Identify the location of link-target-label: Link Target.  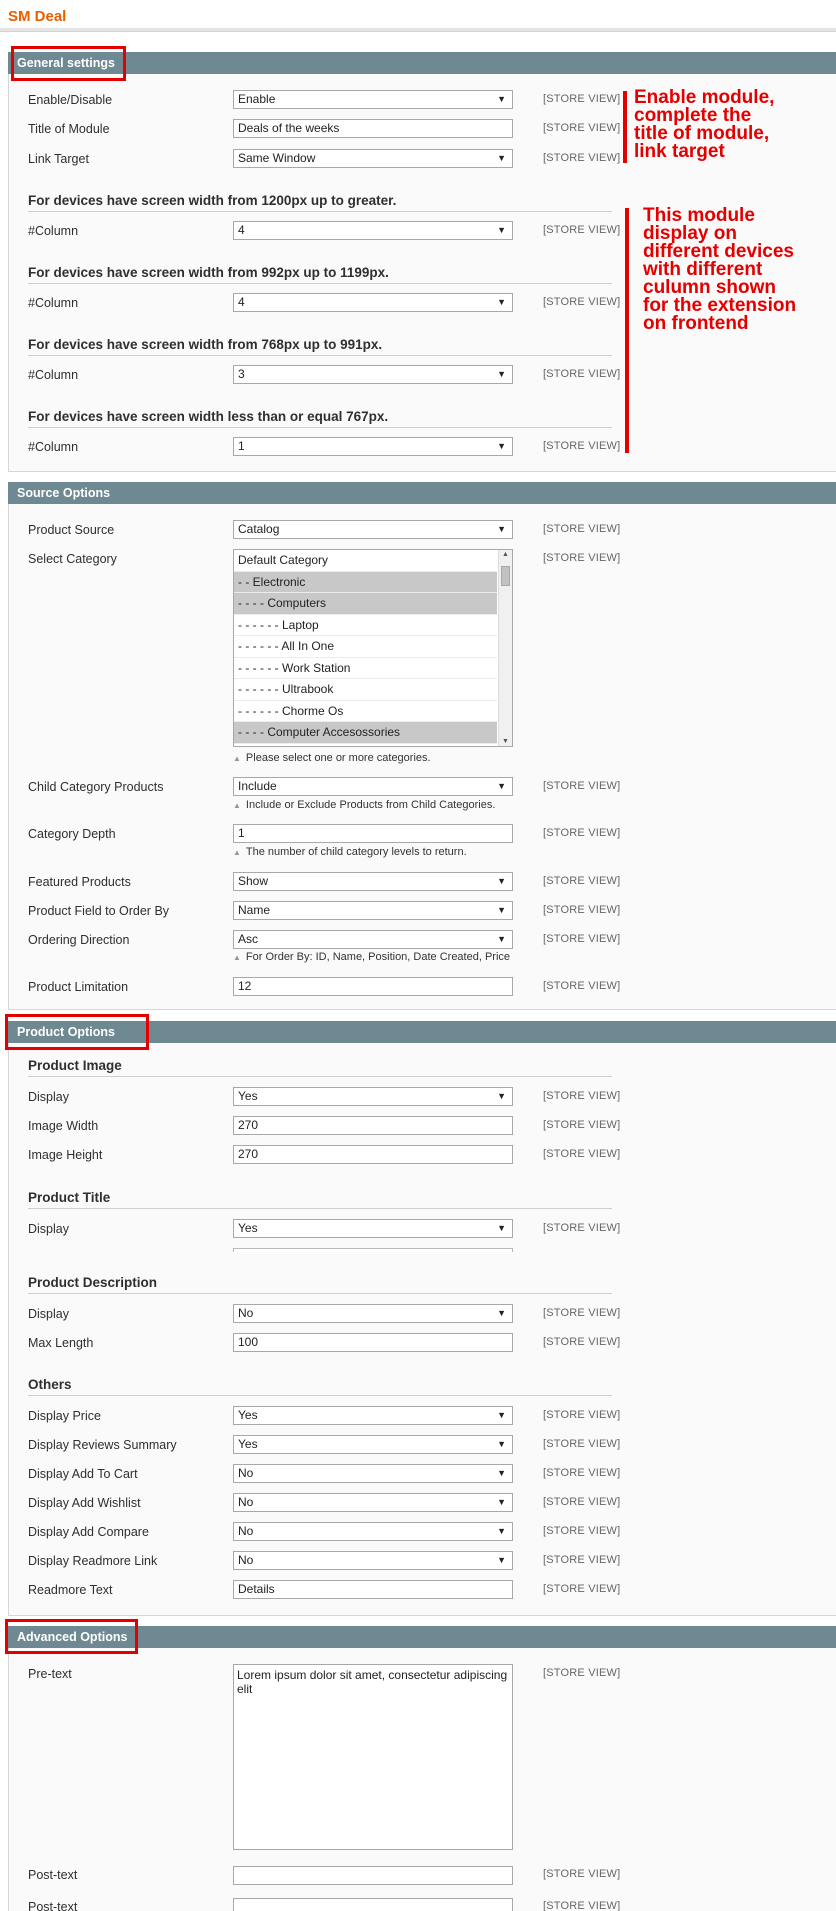
(58, 159).